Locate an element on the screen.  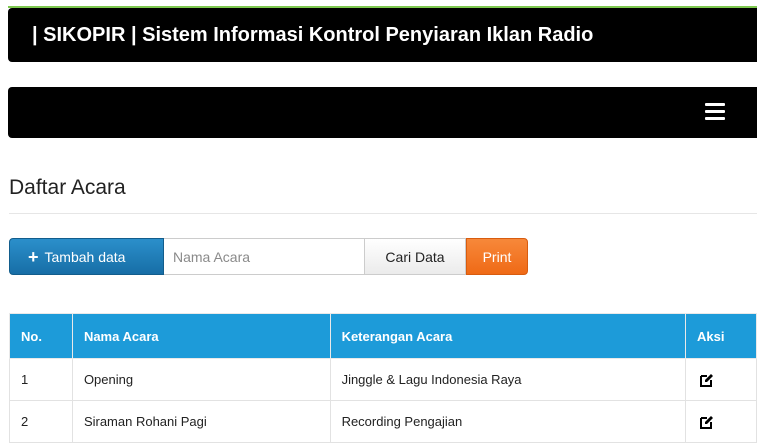
add-data-label: Tambah data is located at coordinates (85, 256).